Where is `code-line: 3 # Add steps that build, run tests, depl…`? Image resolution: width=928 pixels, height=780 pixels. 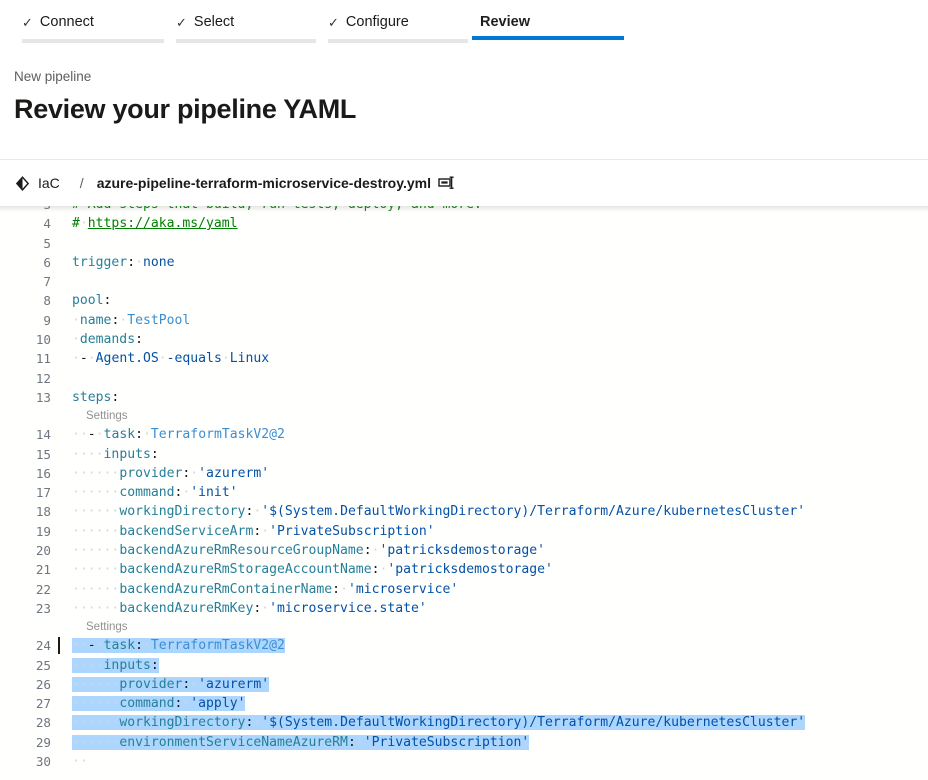
code-line: 3 # Add steps that build, run tests, depl… is located at coordinates (464, 210).